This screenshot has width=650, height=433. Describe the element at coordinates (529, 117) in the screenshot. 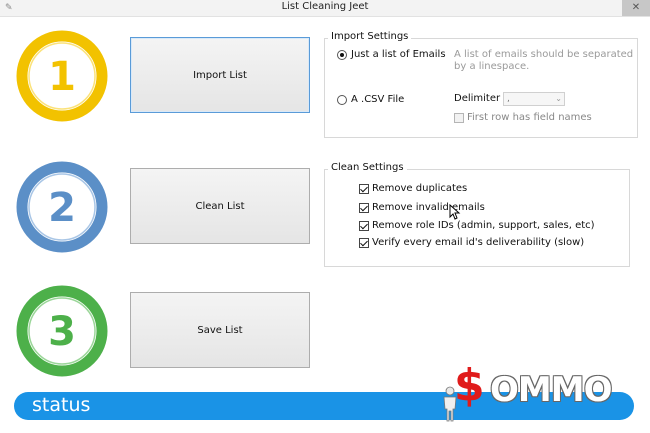

I see `first-row-label: First row has field names` at that location.